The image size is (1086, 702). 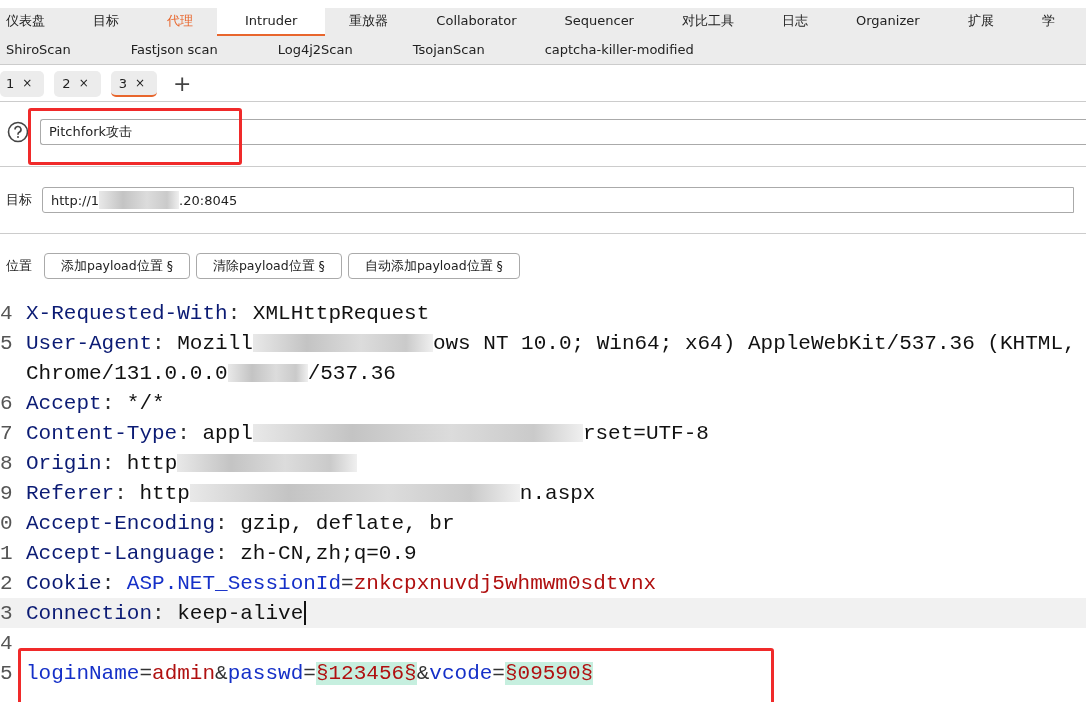 I want to click on attack-type-field: Pitchfork攻击, so click(x=563, y=132).